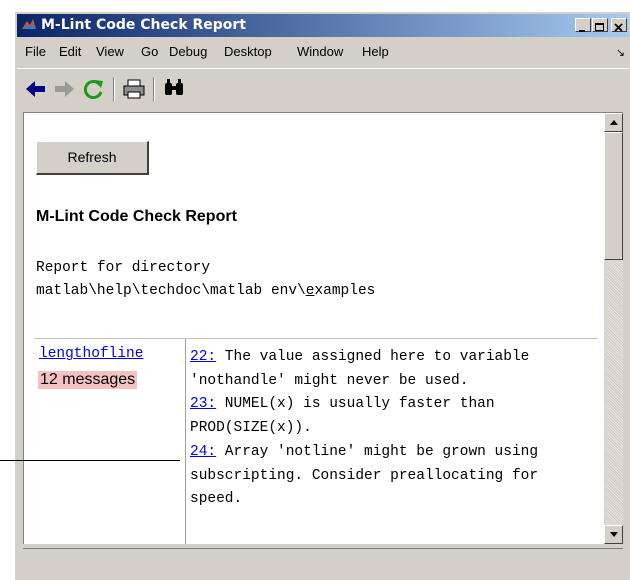 The height and width of the screenshot is (580, 630). I want to click on report-directory-path: matlab\help\techdoc\matlab env\examples, so click(205, 291).